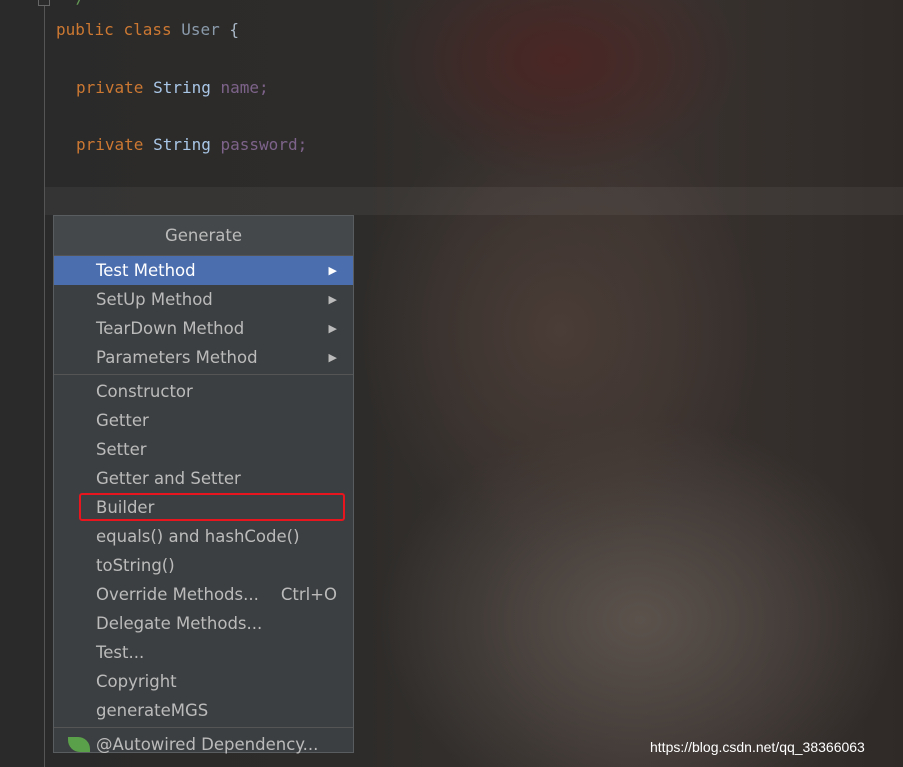 This screenshot has width=903, height=767. I want to click on menu-item-getter: Getter, so click(203, 420).